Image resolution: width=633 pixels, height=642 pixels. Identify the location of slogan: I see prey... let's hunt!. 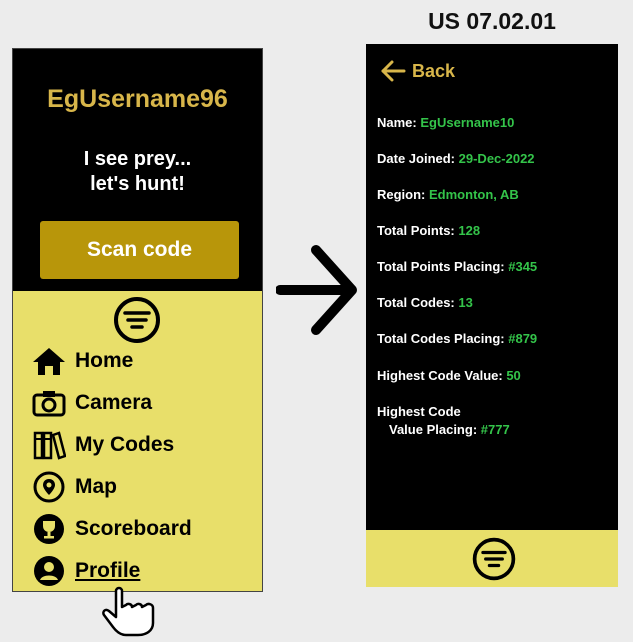
(137, 172).